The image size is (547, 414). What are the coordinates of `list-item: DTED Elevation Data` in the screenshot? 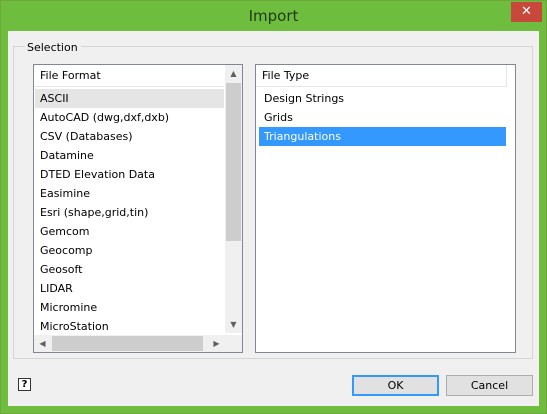 It's located at (129, 174).